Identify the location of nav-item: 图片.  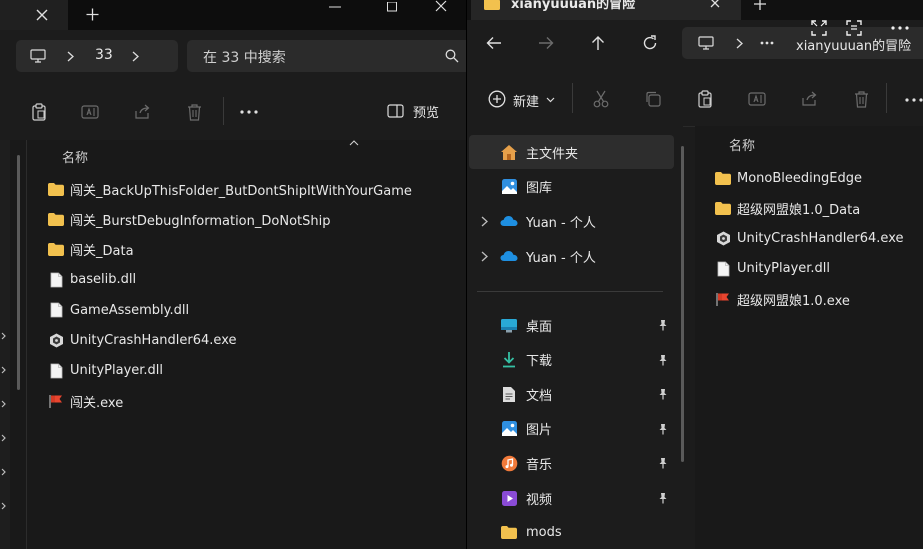
(526, 429).